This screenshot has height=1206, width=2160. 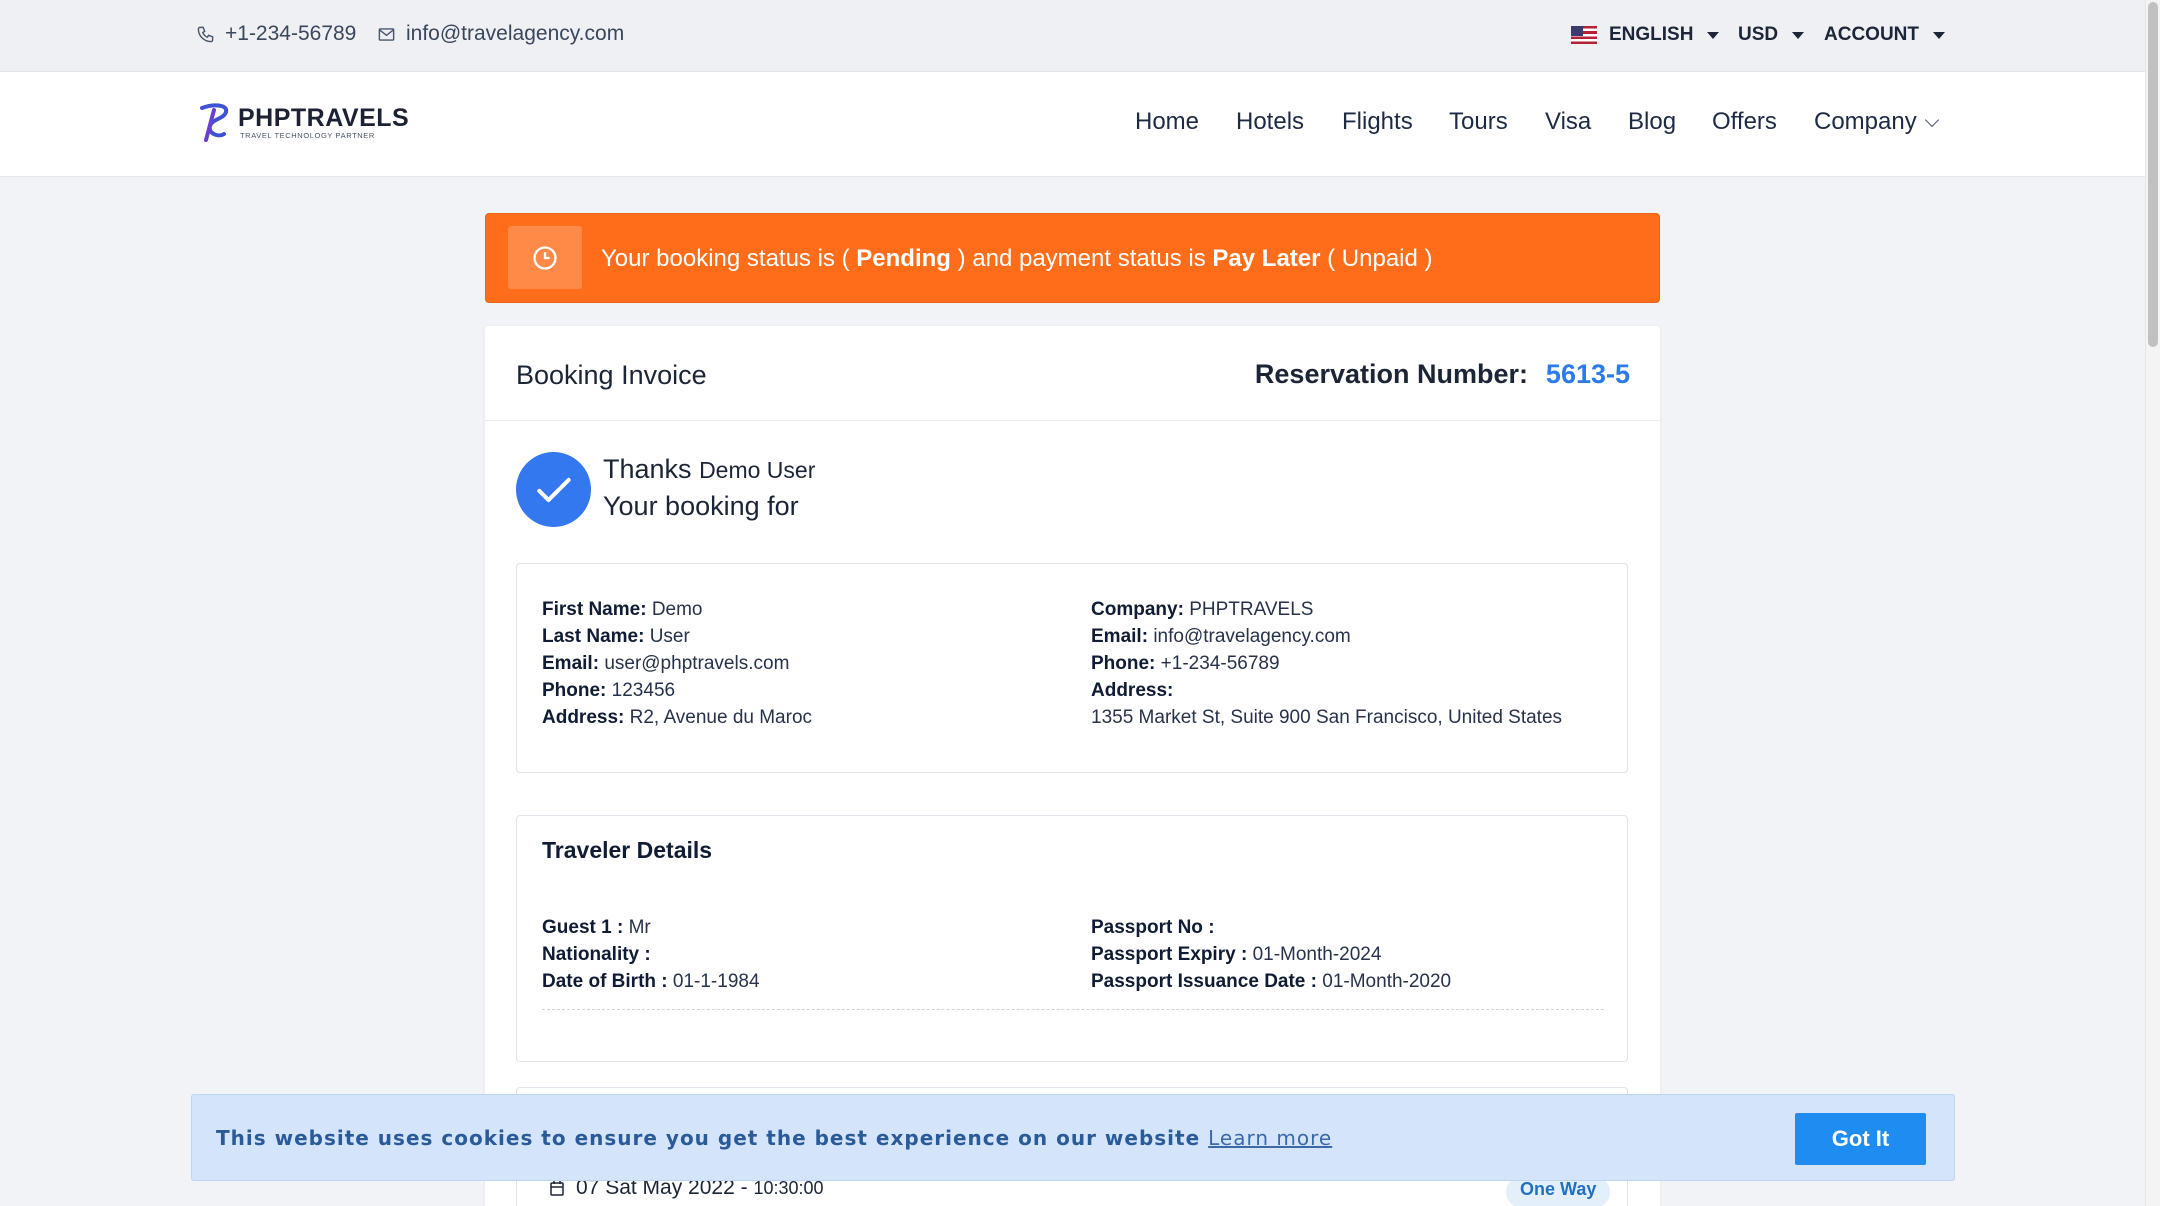 What do you see at coordinates (1167, 122) in the screenshot?
I see `nav-home: Home` at bounding box center [1167, 122].